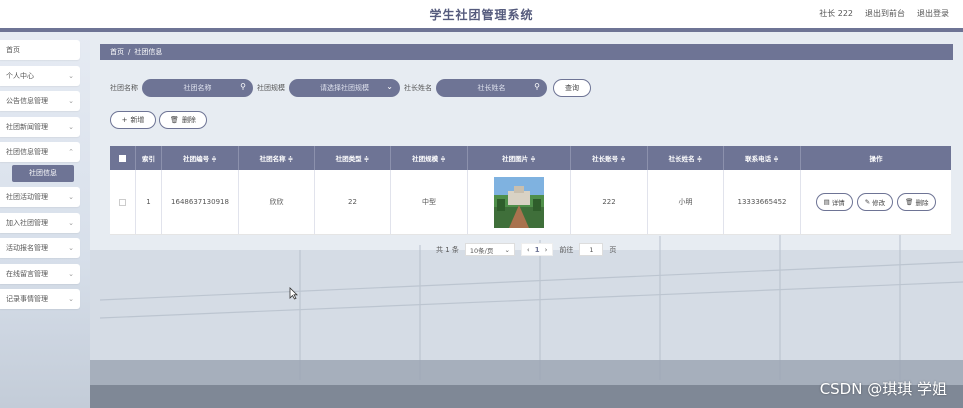 This screenshot has height=408, width=963. Describe the element at coordinates (149, 202) in the screenshot. I see `cell-index: 1` at that location.